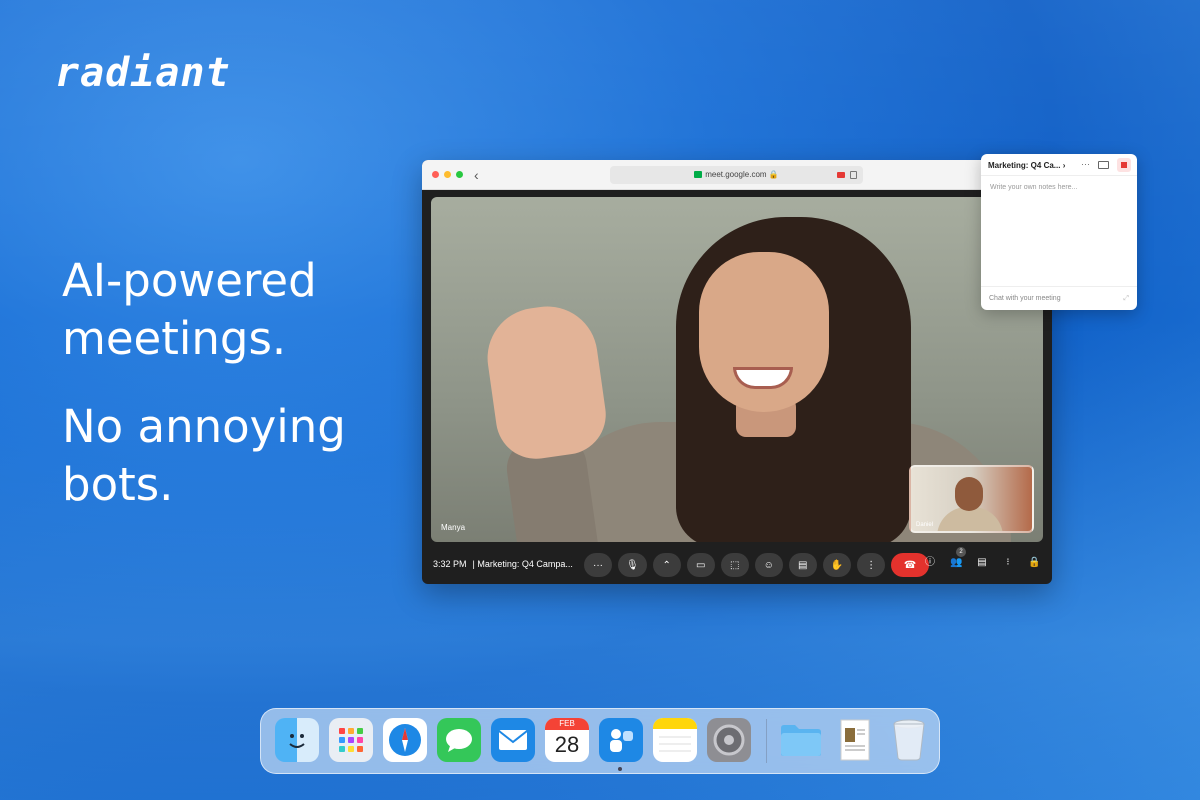 This screenshot has height=800, width=1200. What do you see at coordinates (700, 565) in the screenshot?
I see `camera-button: ▭` at bounding box center [700, 565].